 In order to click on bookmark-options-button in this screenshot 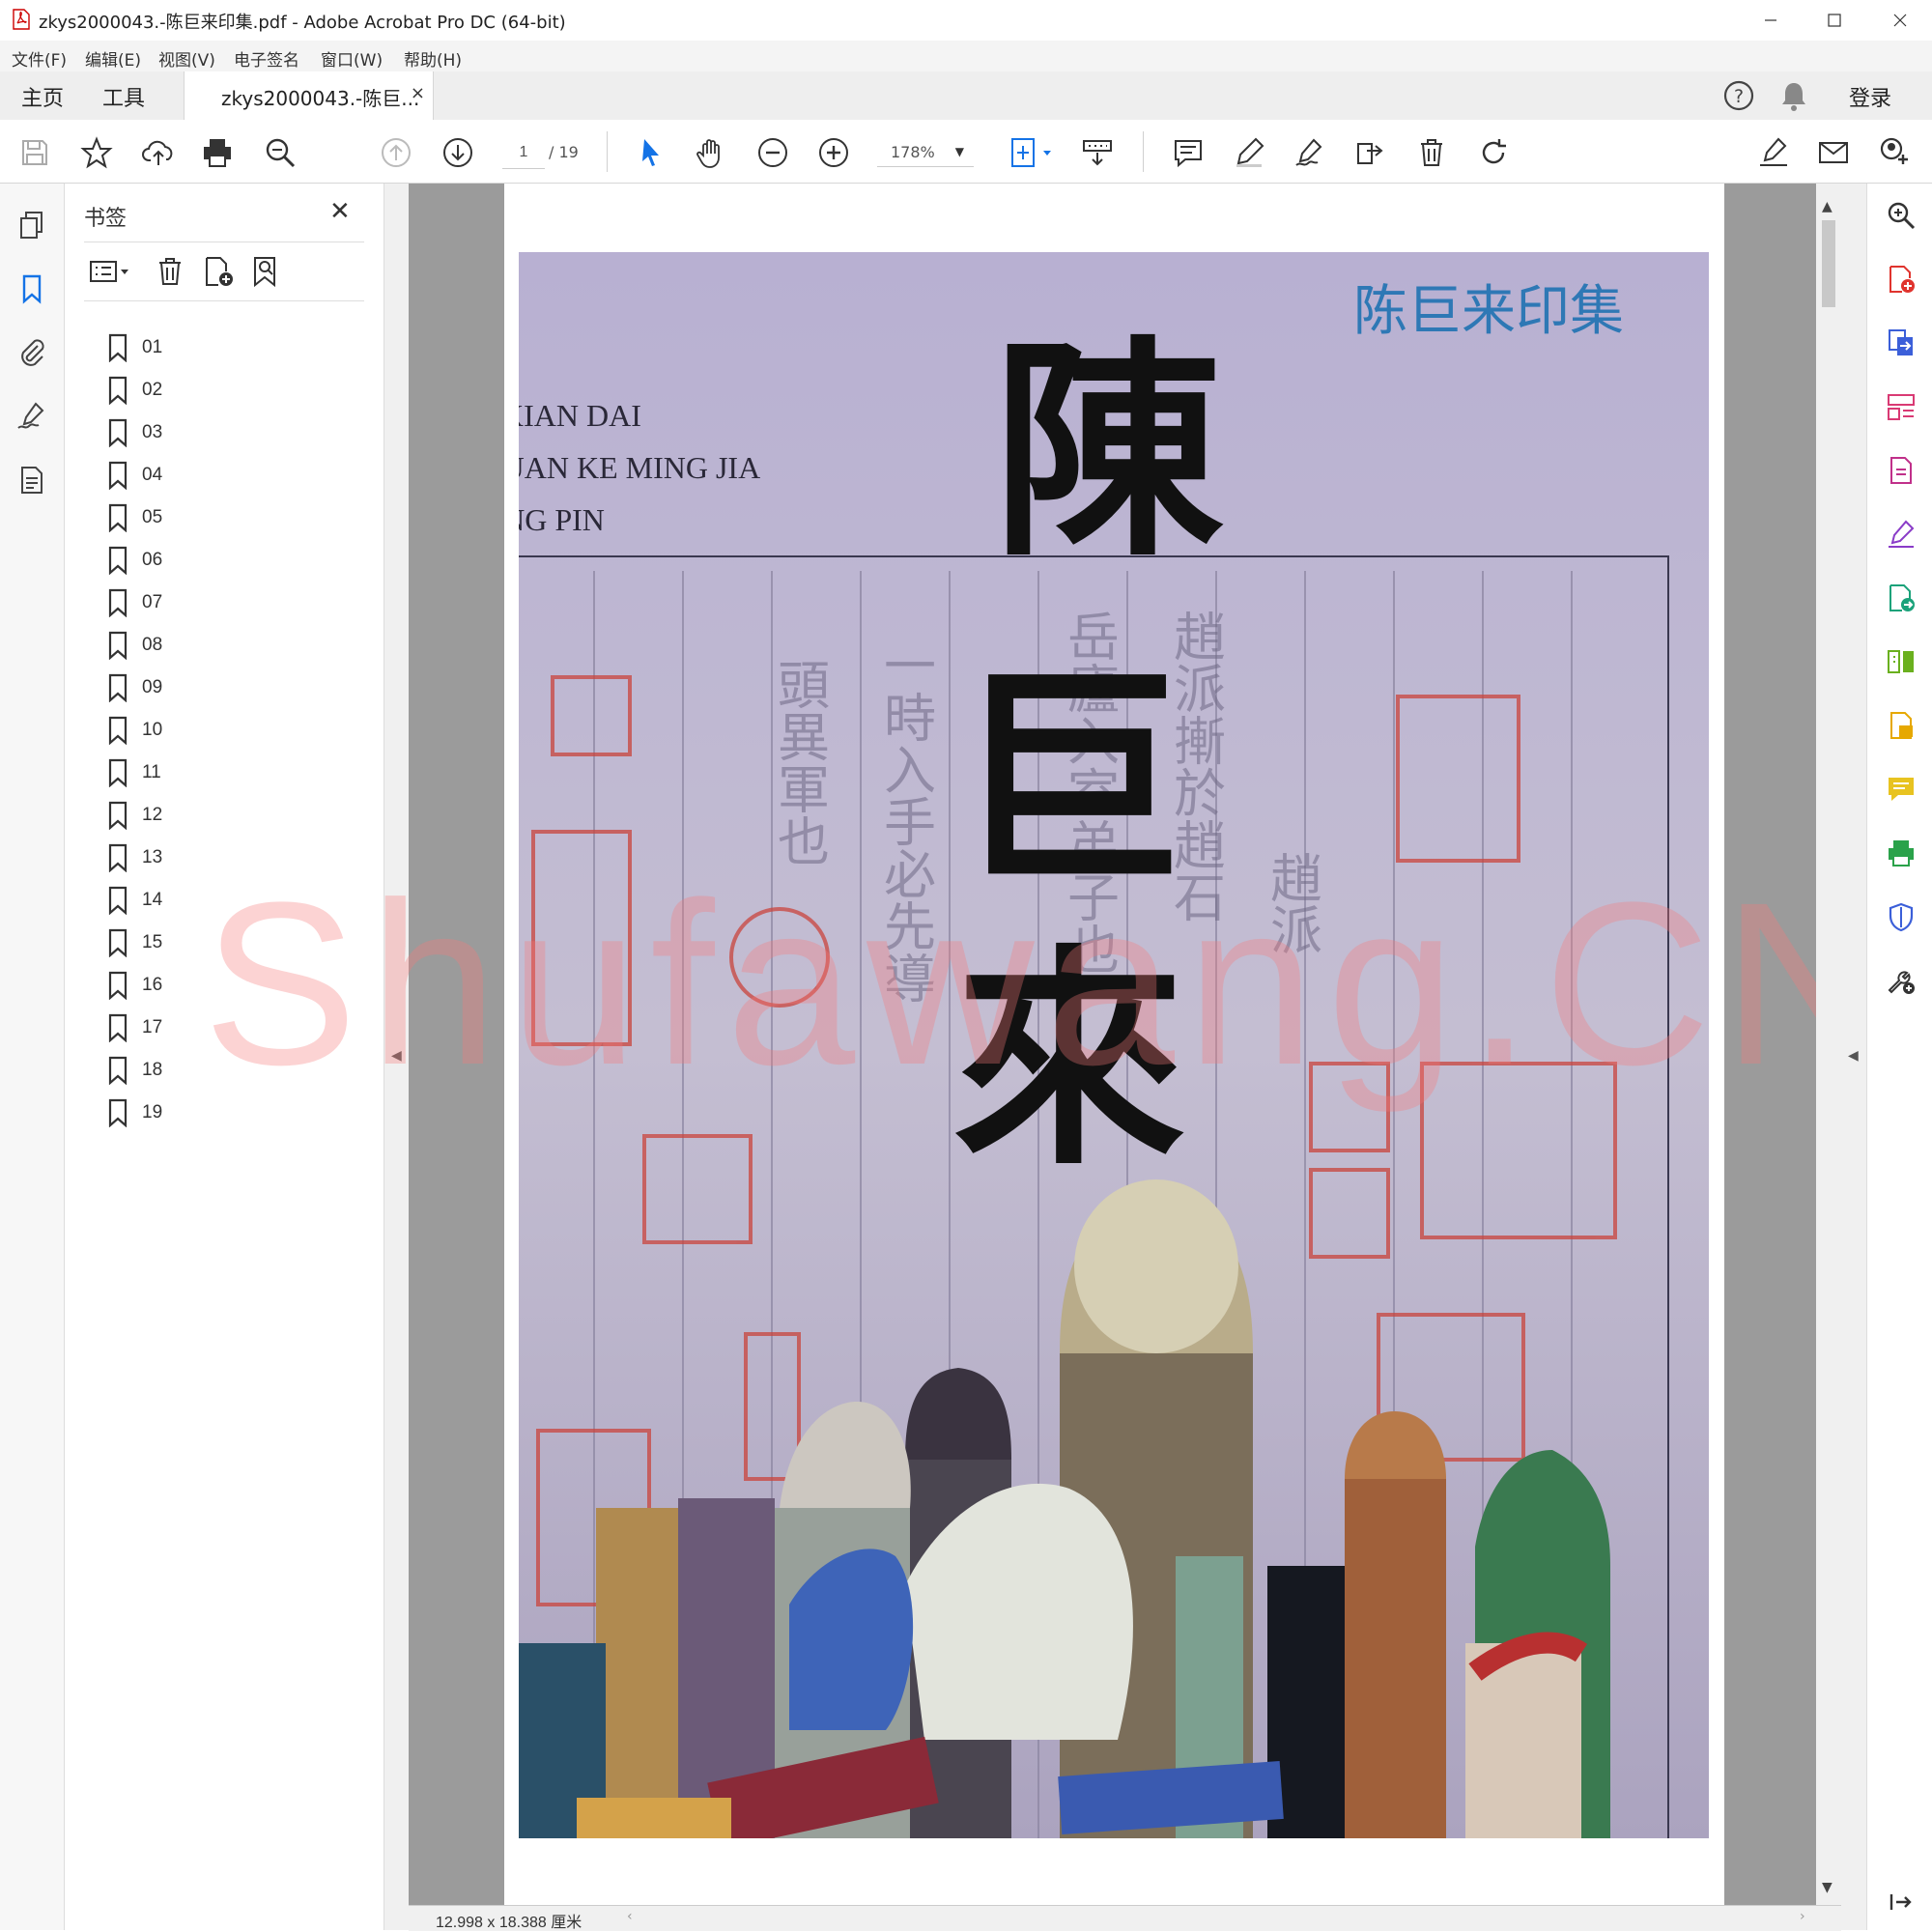, I will do `click(111, 271)`.